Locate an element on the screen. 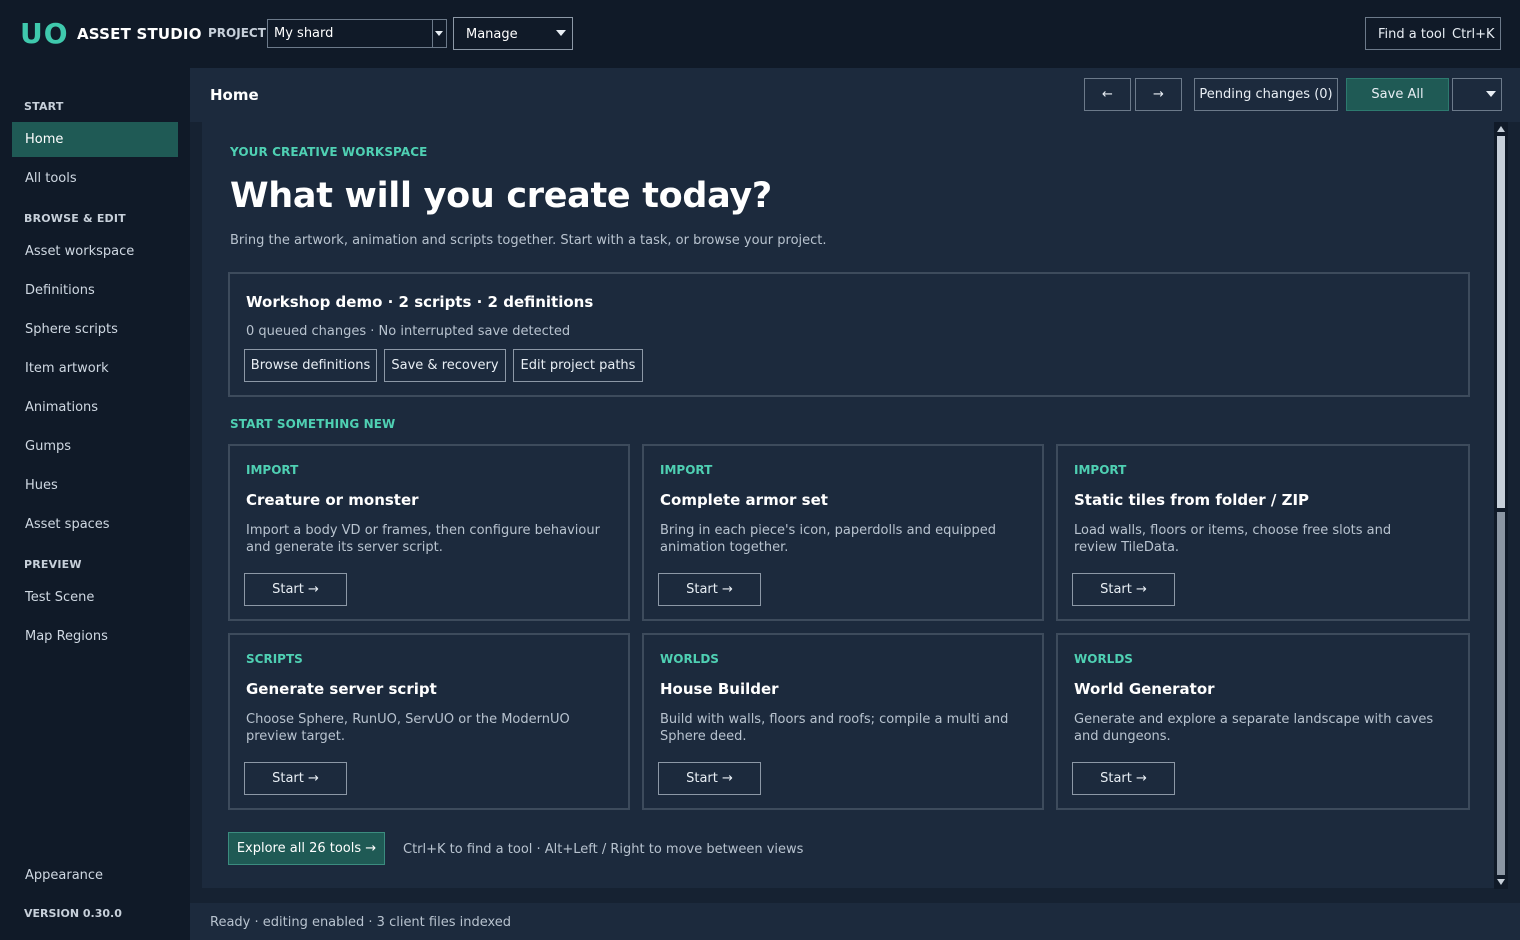 The image size is (1520, 940). app-title: ASSET STUDIO is located at coordinates (139, 34).